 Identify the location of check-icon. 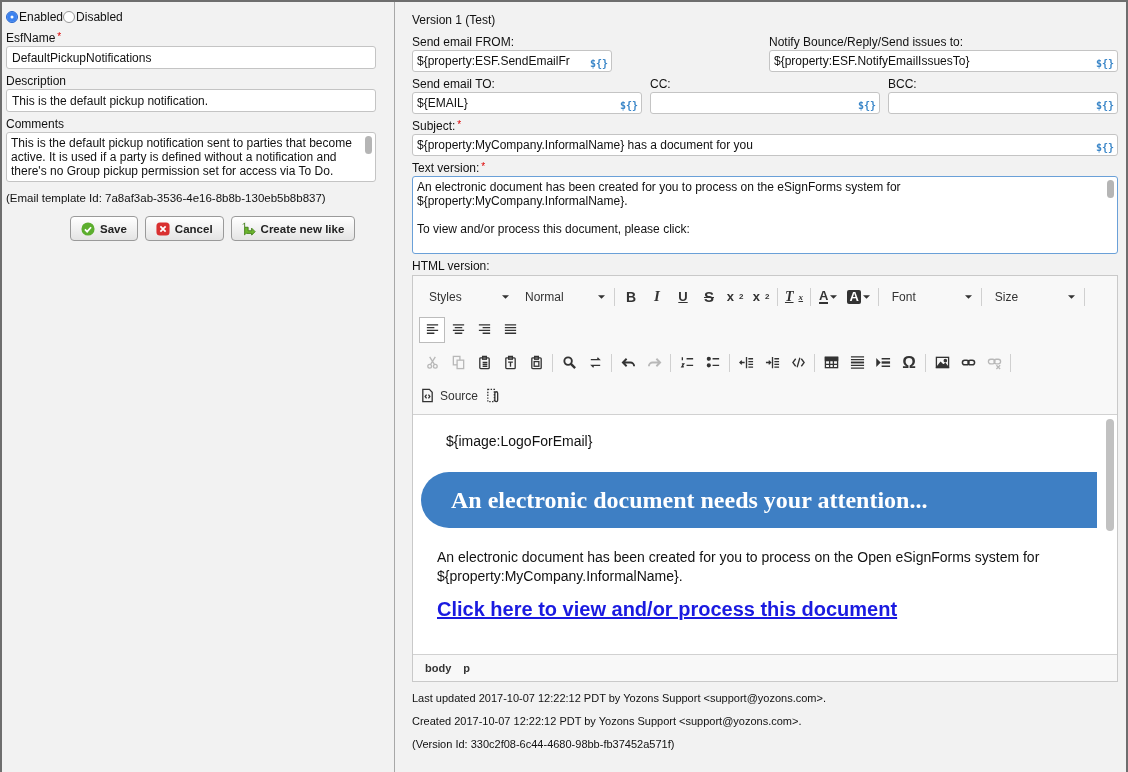
(88, 228).